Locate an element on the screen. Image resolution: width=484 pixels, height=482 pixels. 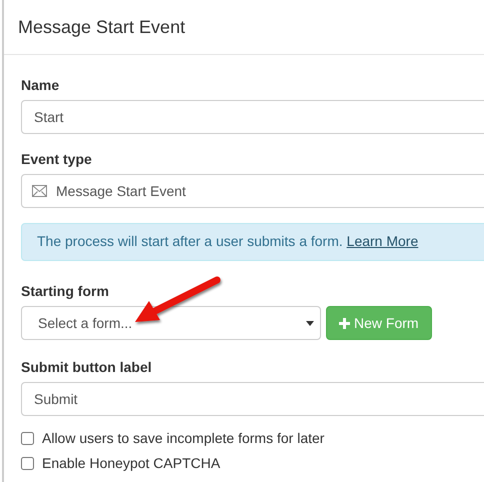
checkbox-label: Enable Honeypot CAPTCHA is located at coordinates (131, 463).